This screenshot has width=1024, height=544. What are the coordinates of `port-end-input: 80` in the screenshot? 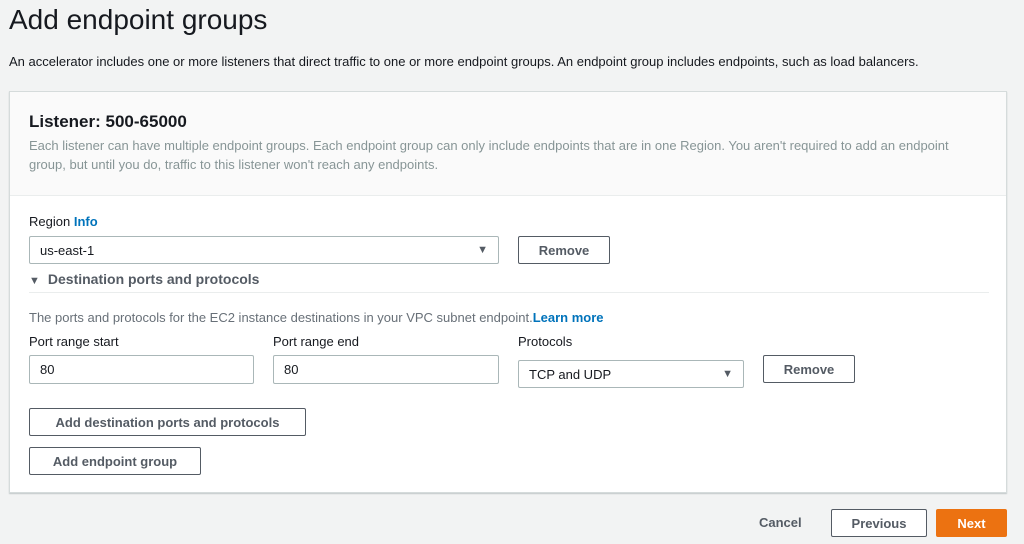 It's located at (386, 369).